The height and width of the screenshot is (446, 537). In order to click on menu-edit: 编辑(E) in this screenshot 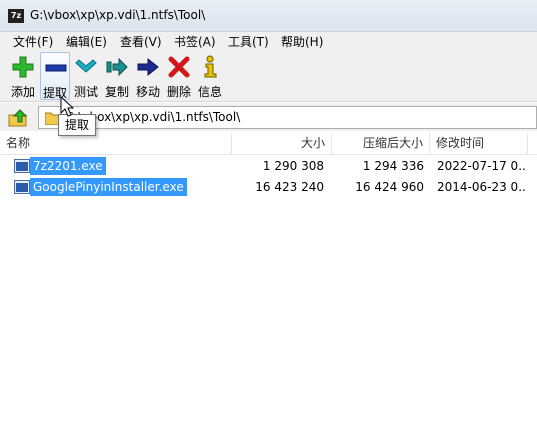, I will do `click(86, 41)`.